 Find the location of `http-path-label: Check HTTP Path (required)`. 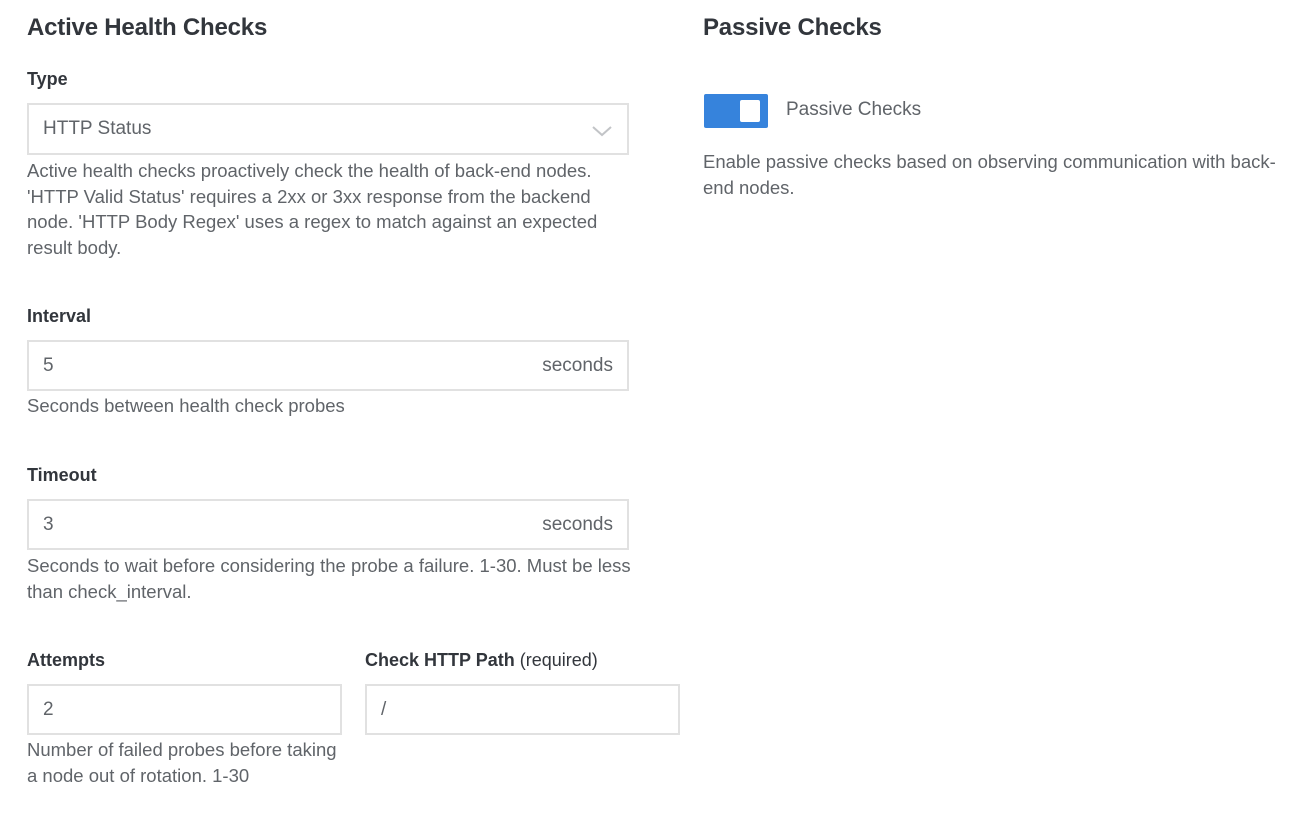

http-path-label: Check HTTP Path (required) is located at coordinates (481, 660).